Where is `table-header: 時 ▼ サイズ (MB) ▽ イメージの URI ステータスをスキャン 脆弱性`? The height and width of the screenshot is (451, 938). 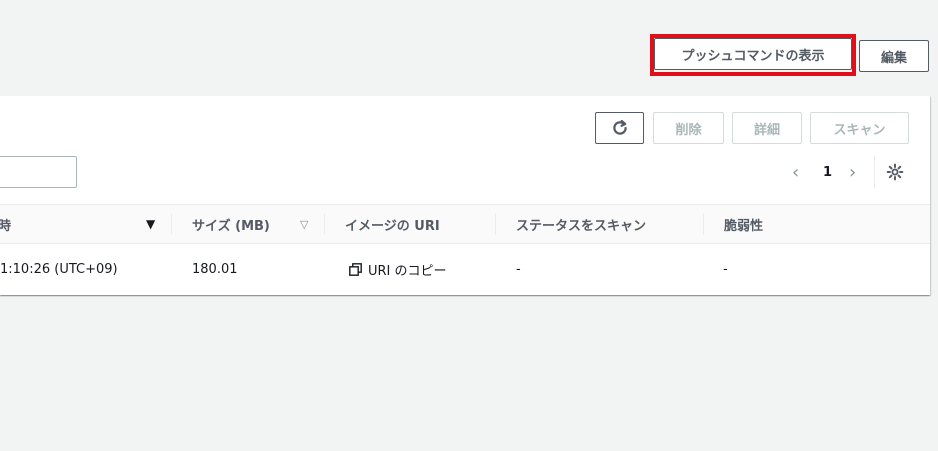 table-header: 時 ▼ サイズ (MB) ▽ イメージの URI ステータスをスキャン 脆弱性 is located at coordinates (465, 224).